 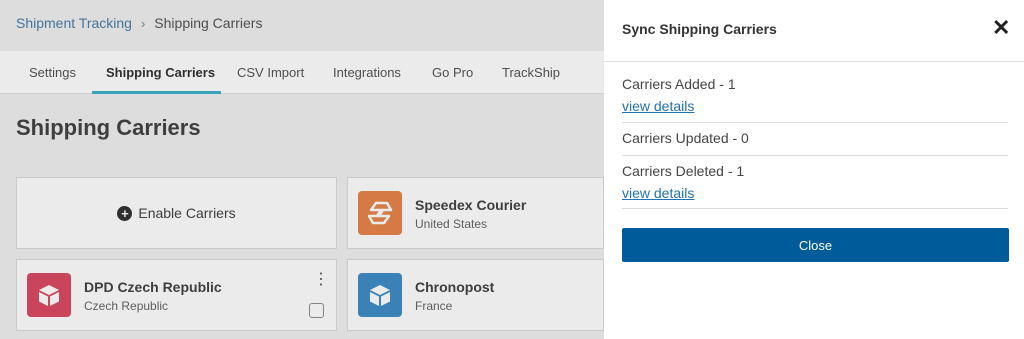 I want to click on panel-title: Sync Shipping Carriers, so click(x=699, y=29).